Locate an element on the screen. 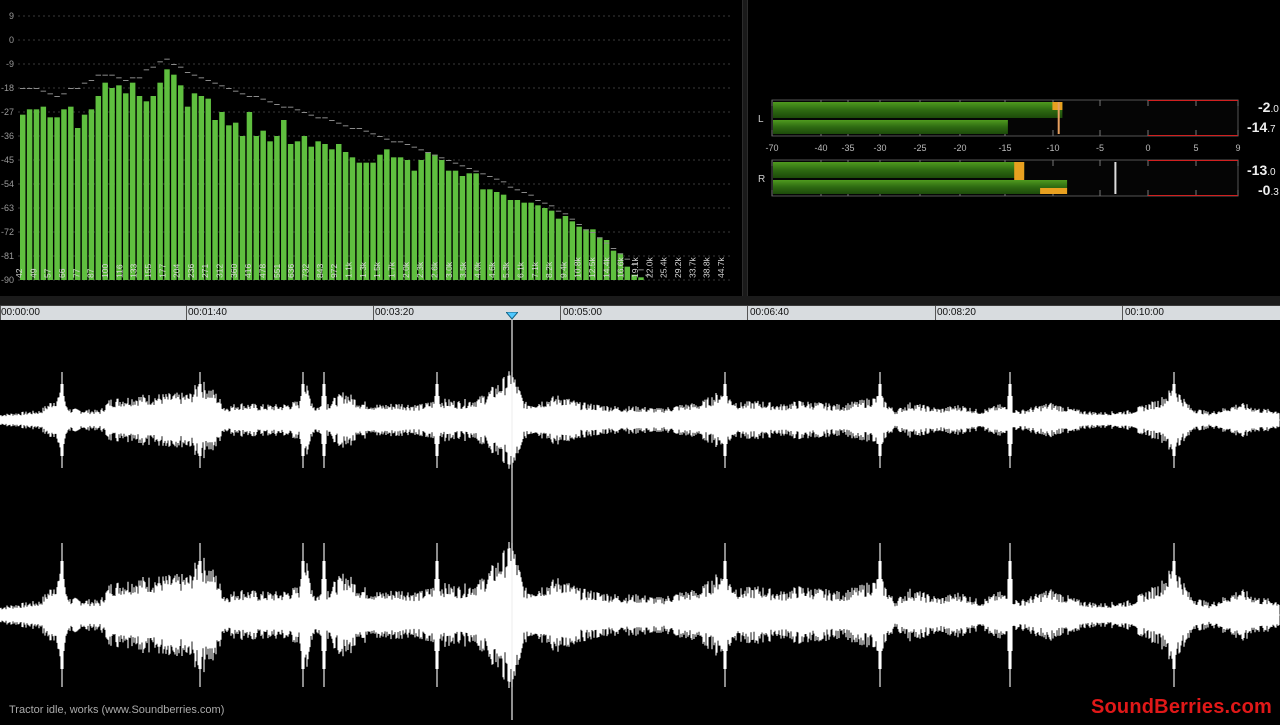 This screenshot has width=1280, height=725. spectrum-freq-label: 14.4k is located at coordinates (606, 267).